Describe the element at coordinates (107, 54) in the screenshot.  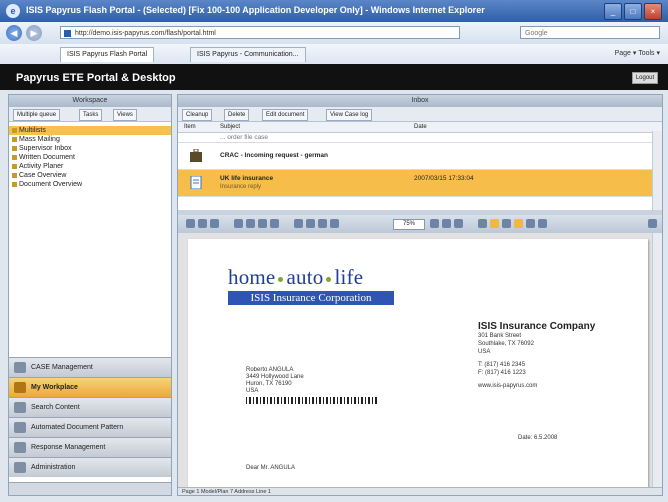
I see `tab-flash-portal: ISIS Papyrus Flash Portal` at that location.